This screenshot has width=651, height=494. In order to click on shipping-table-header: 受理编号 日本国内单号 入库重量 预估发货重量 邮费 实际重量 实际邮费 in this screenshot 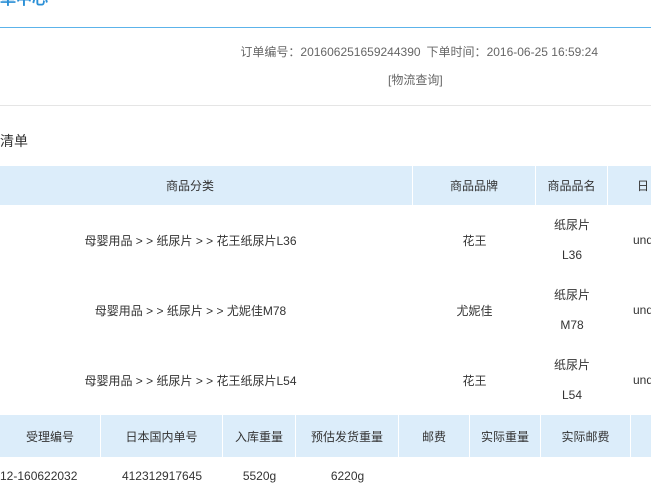, I will do `click(325, 436)`.